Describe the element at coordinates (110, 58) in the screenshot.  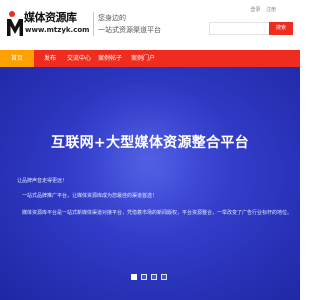
I see `nav-item-case-posts: 案例帖子` at that location.